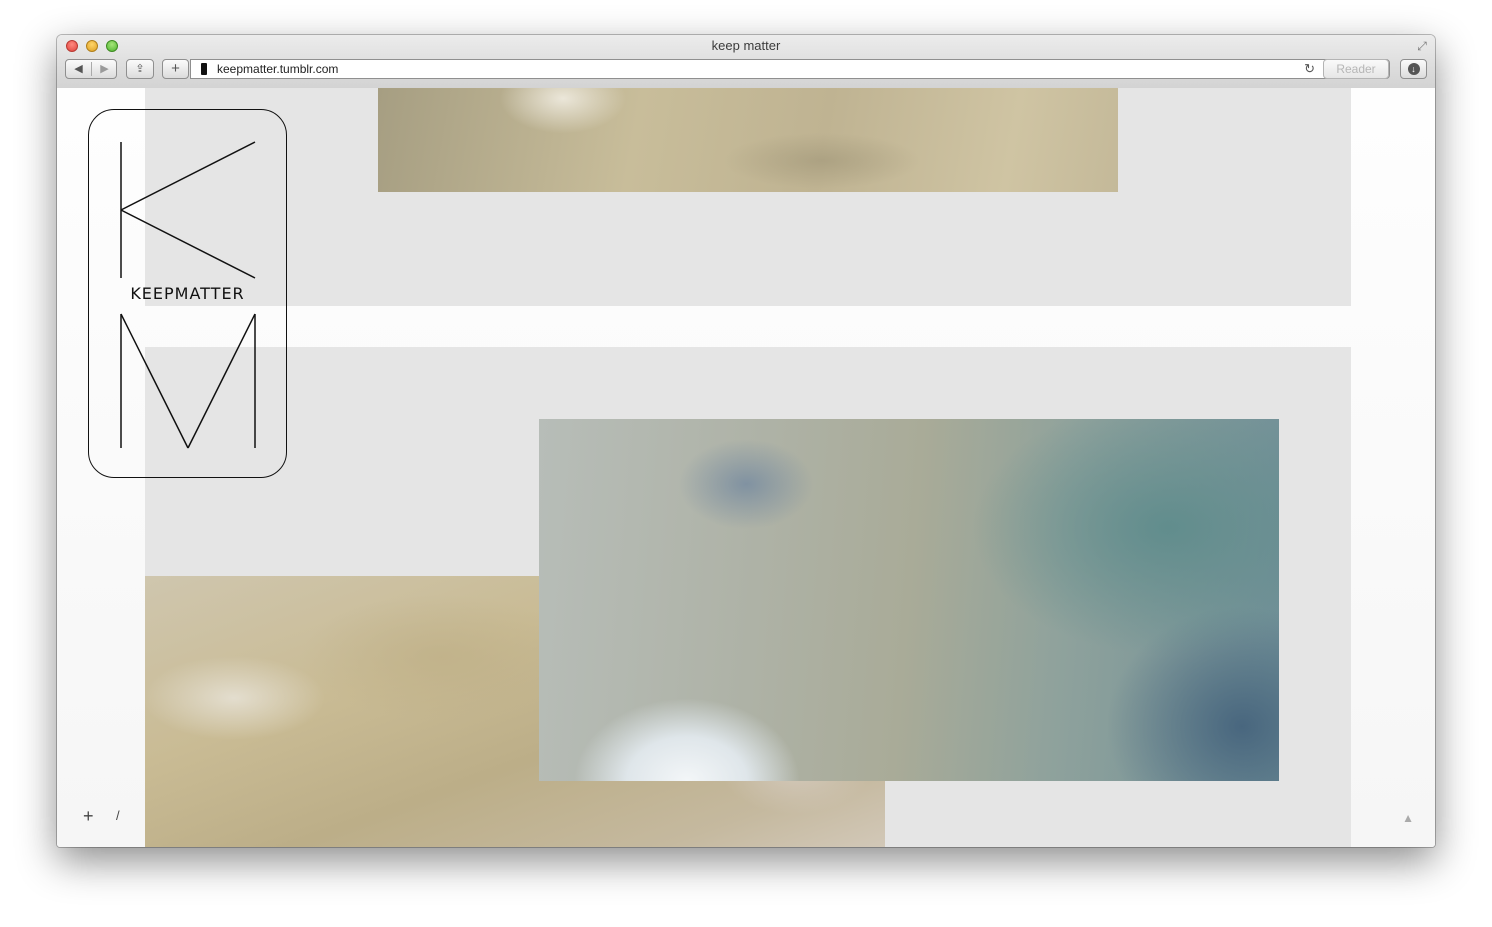 The height and width of the screenshot is (927, 1492). Describe the element at coordinates (118, 815) in the screenshot. I see `slash-link: /` at that location.